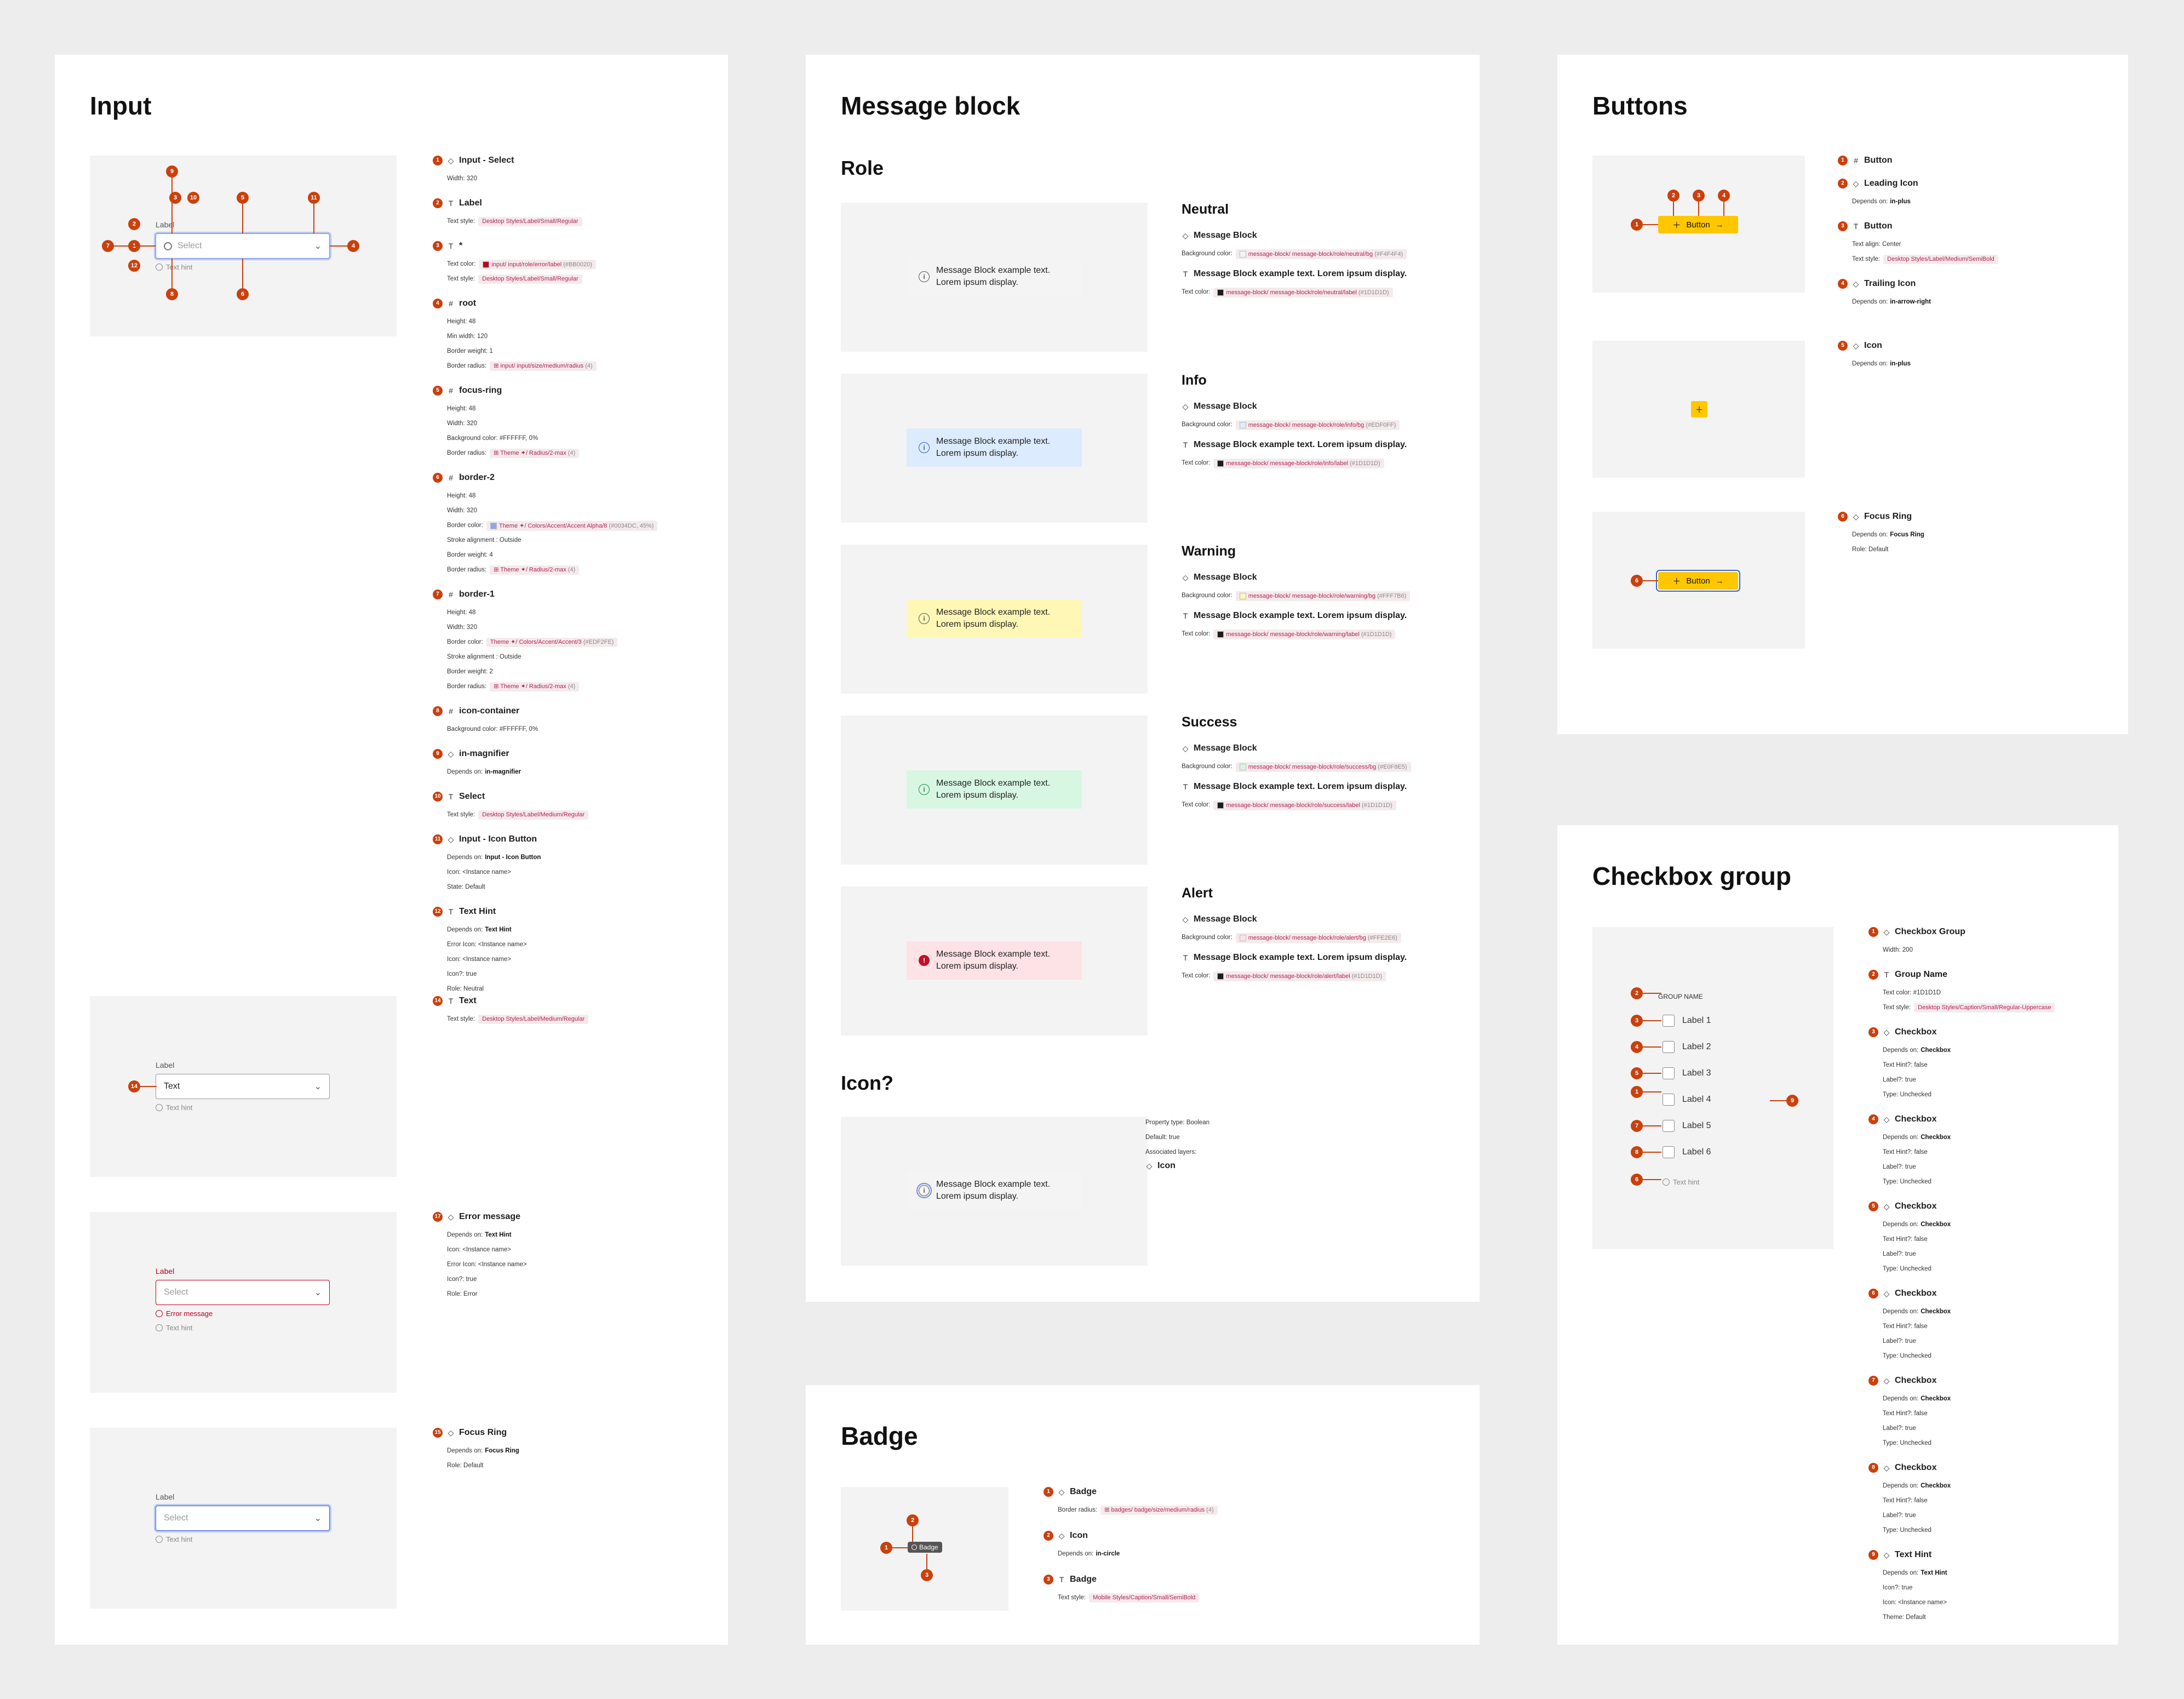 This screenshot has height=1699, width=2184. Describe the element at coordinates (465, 988) in the screenshot. I see `row-key: Role: Neutral` at that location.